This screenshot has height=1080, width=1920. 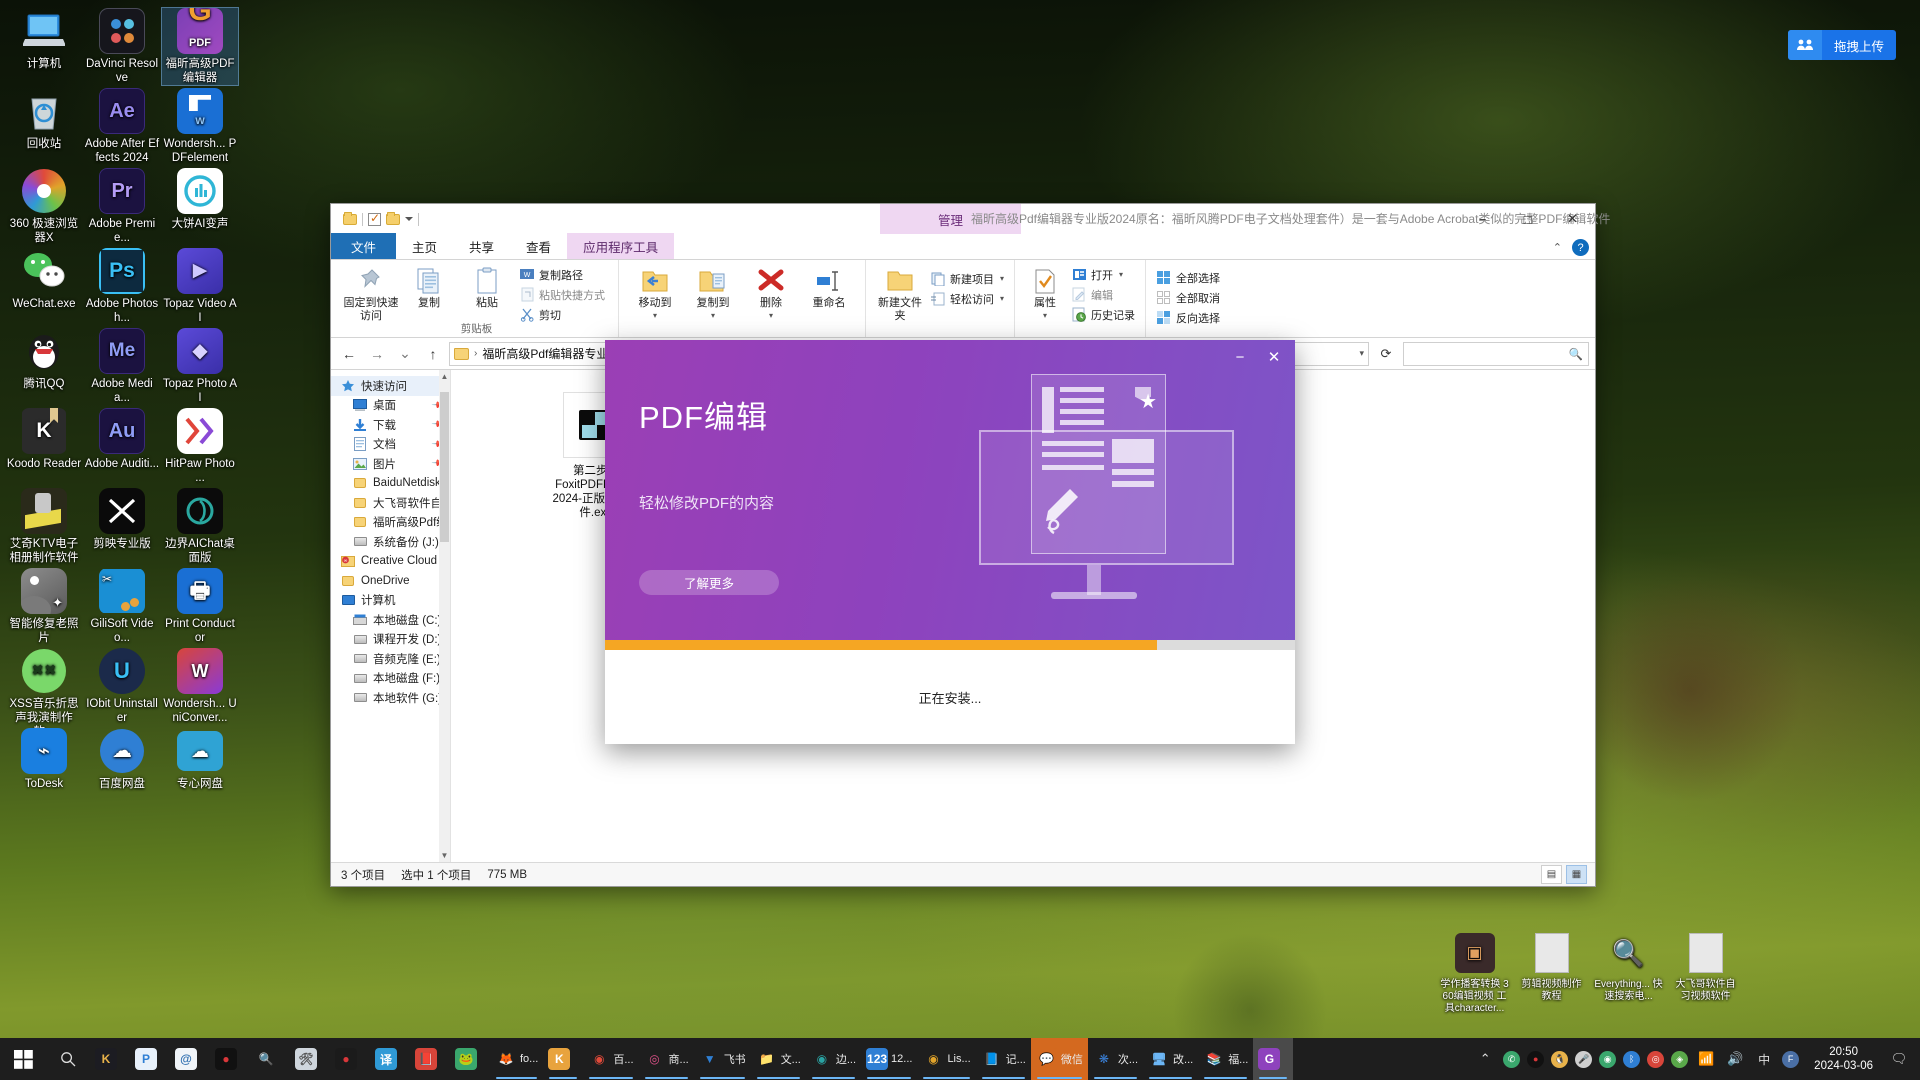 What do you see at coordinates (1188, 297) in the screenshot?
I see `select-none-button: 全部取消` at bounding box center [1188, 297].